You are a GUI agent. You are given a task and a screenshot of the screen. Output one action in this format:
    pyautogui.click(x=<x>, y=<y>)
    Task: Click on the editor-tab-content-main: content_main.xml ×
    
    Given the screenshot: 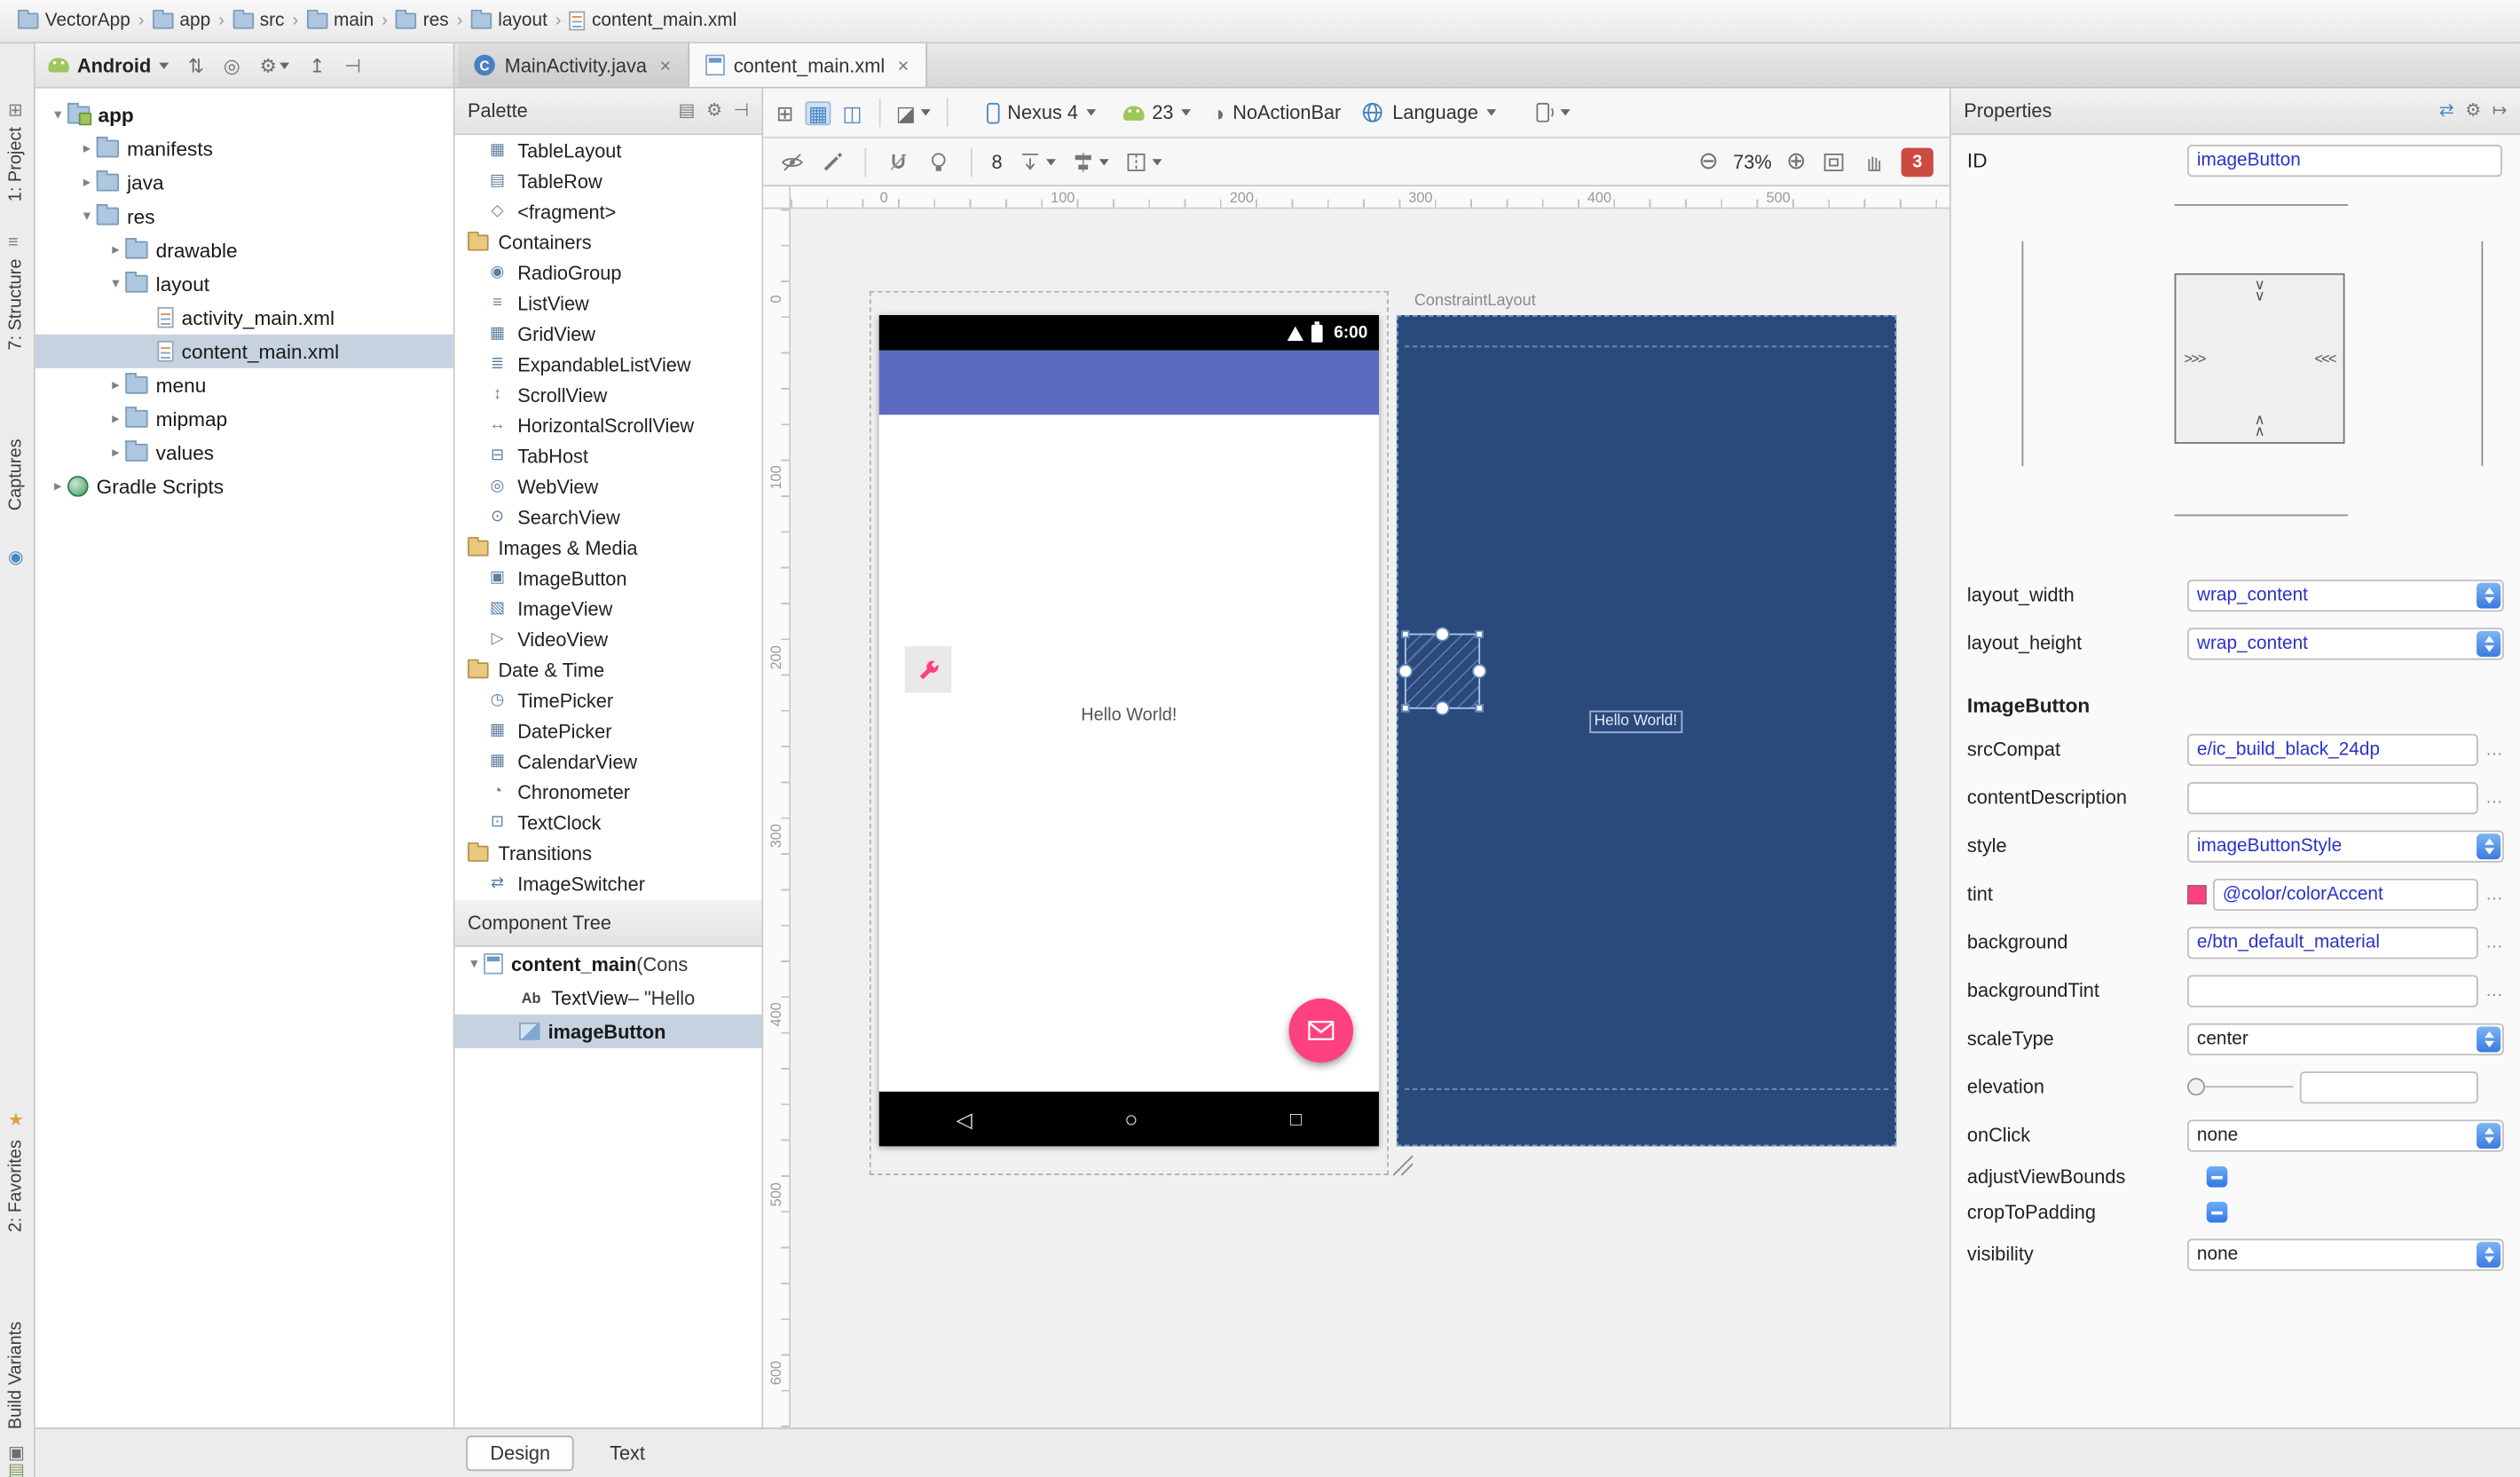 What is the action you would take?
    pyautogui.click(x=808, y=65)
    